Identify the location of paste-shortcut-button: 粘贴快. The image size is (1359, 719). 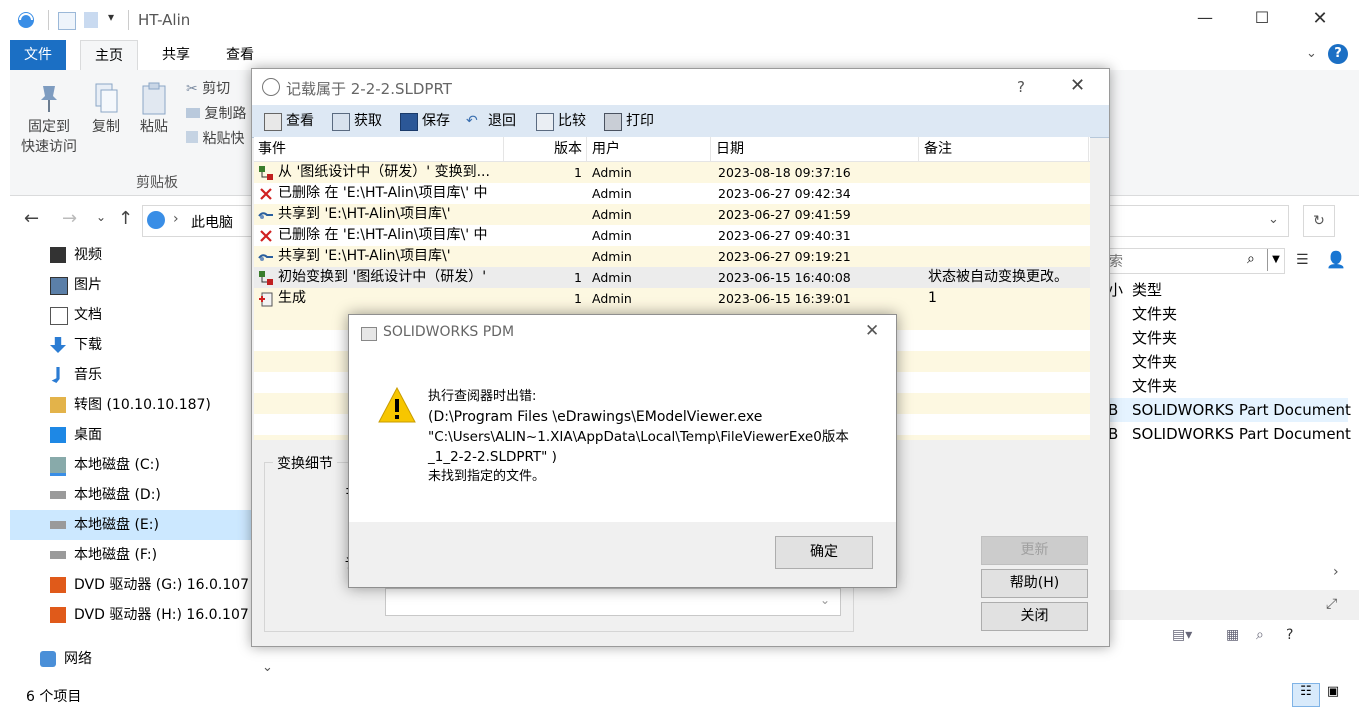
(215, 139).